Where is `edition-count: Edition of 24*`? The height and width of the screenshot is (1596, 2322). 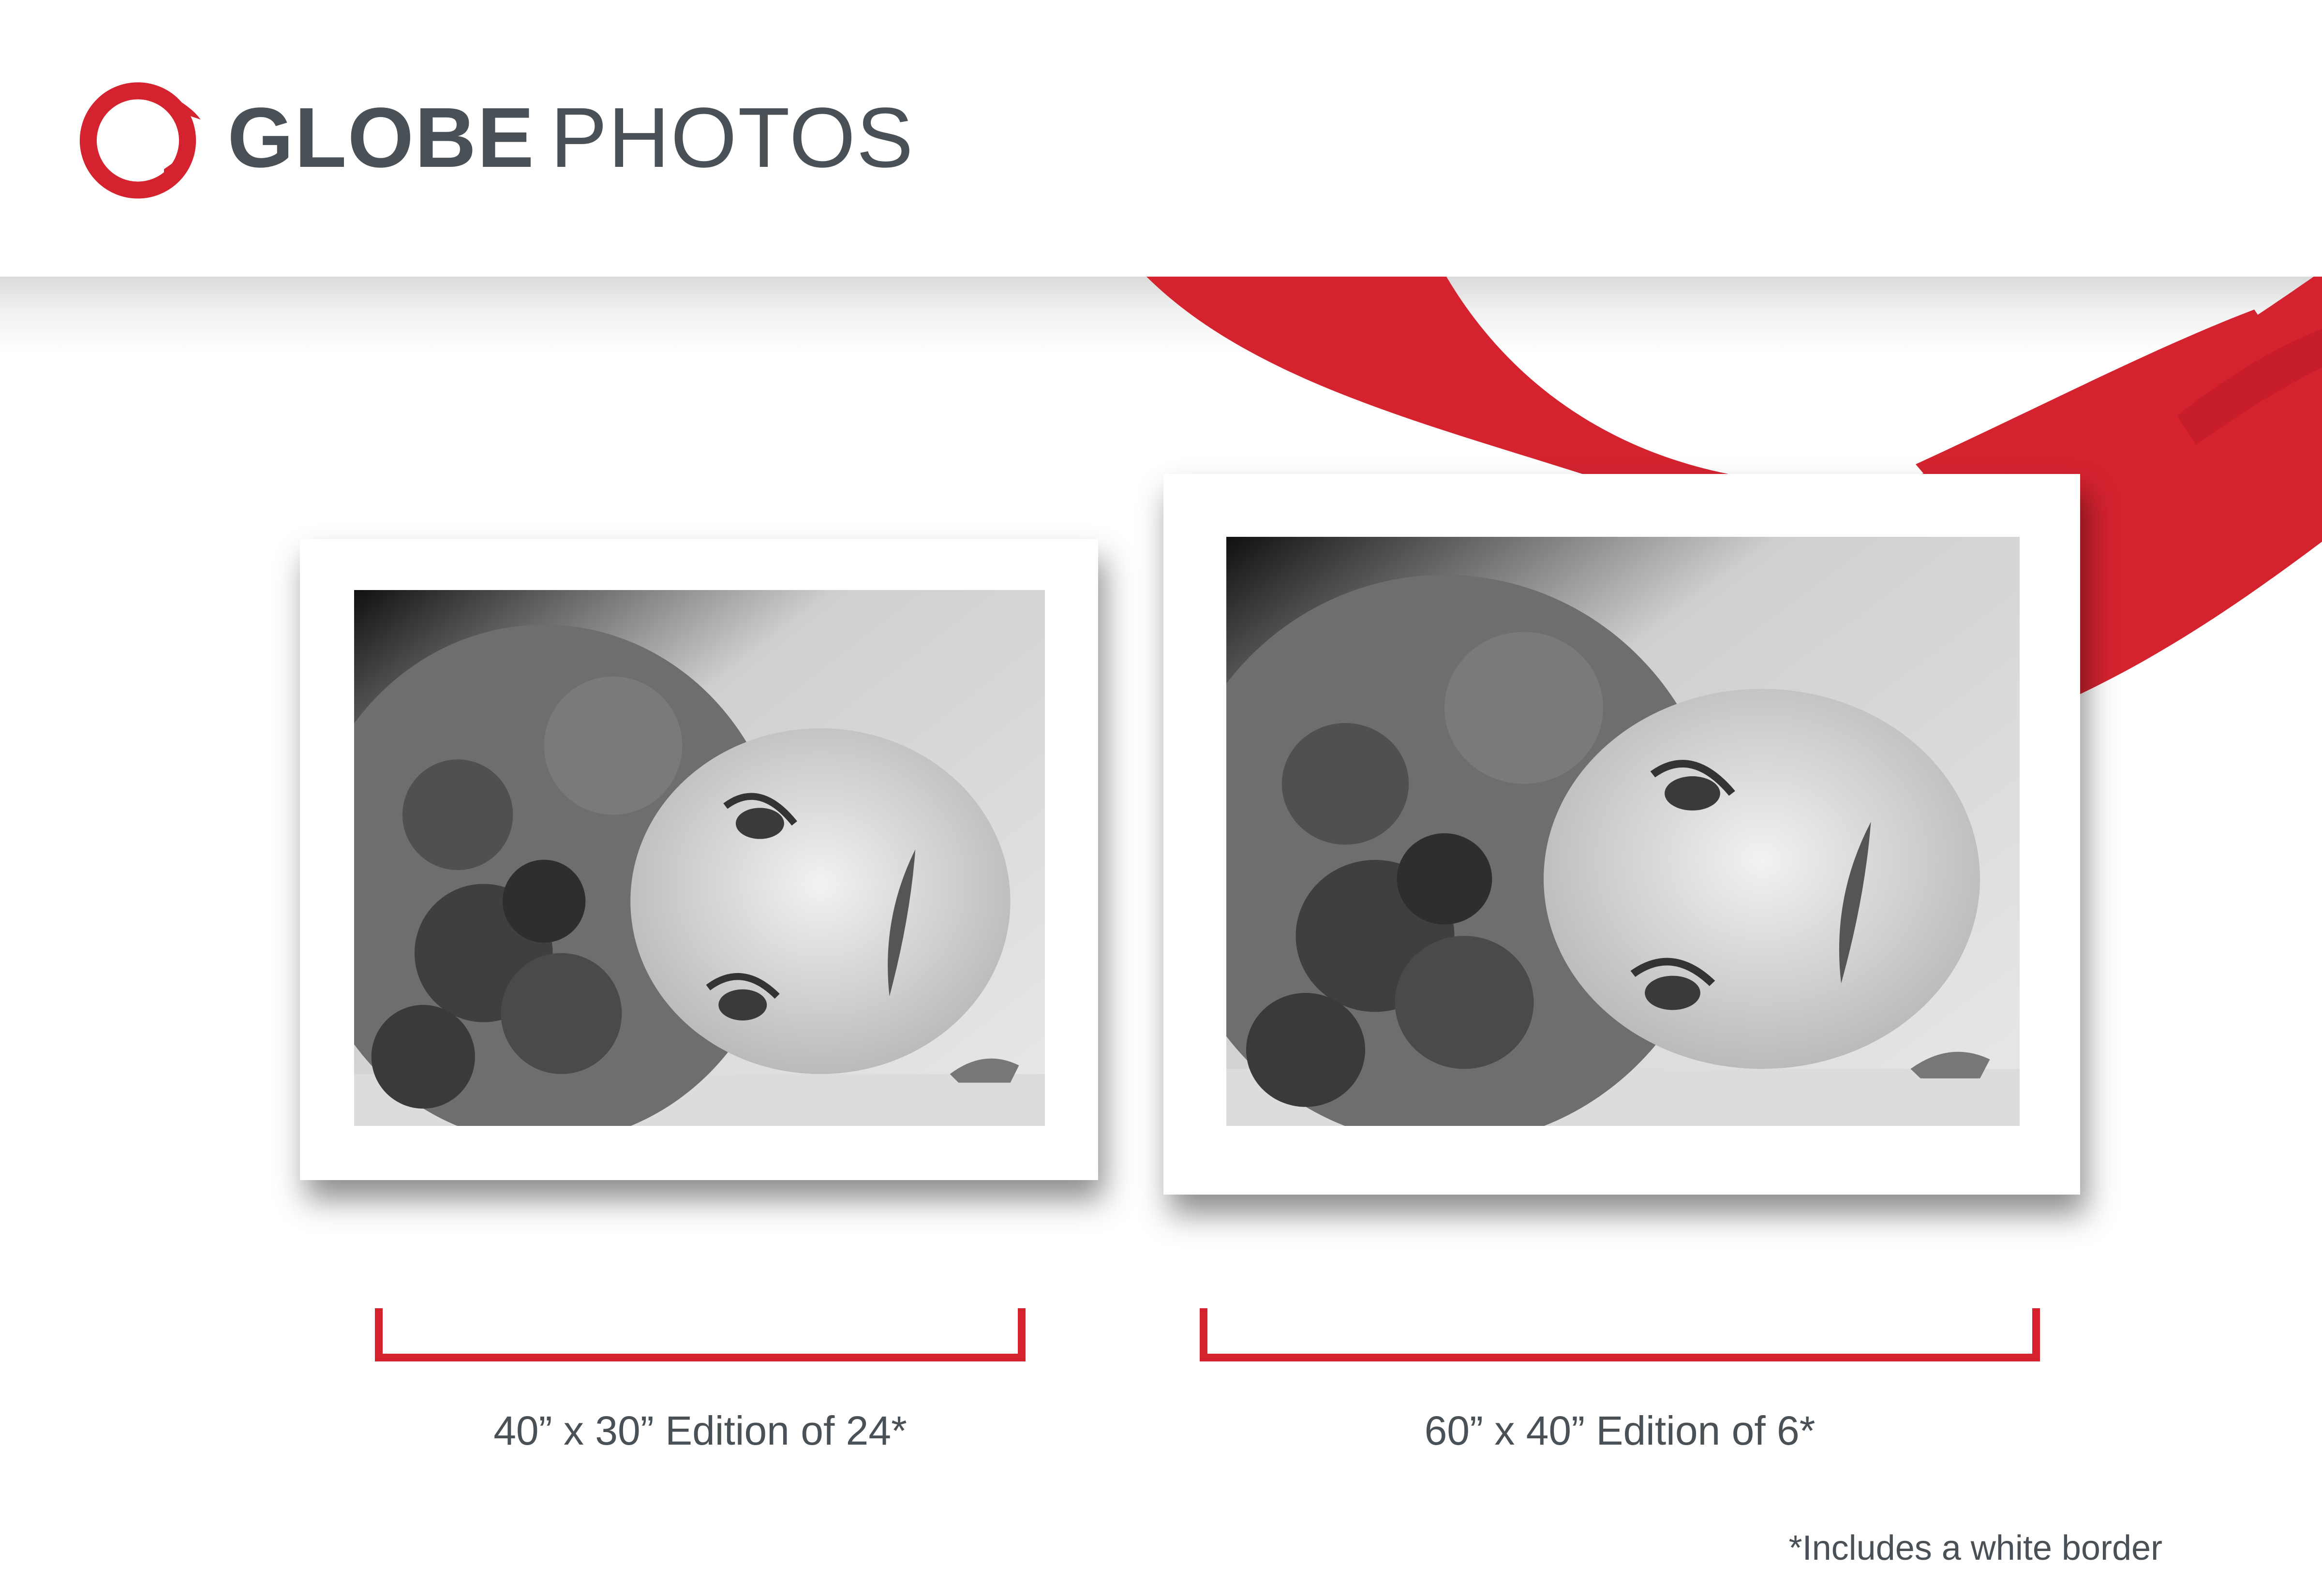 edition-count: Edition of 24* is located at coordinates (786, 1430).